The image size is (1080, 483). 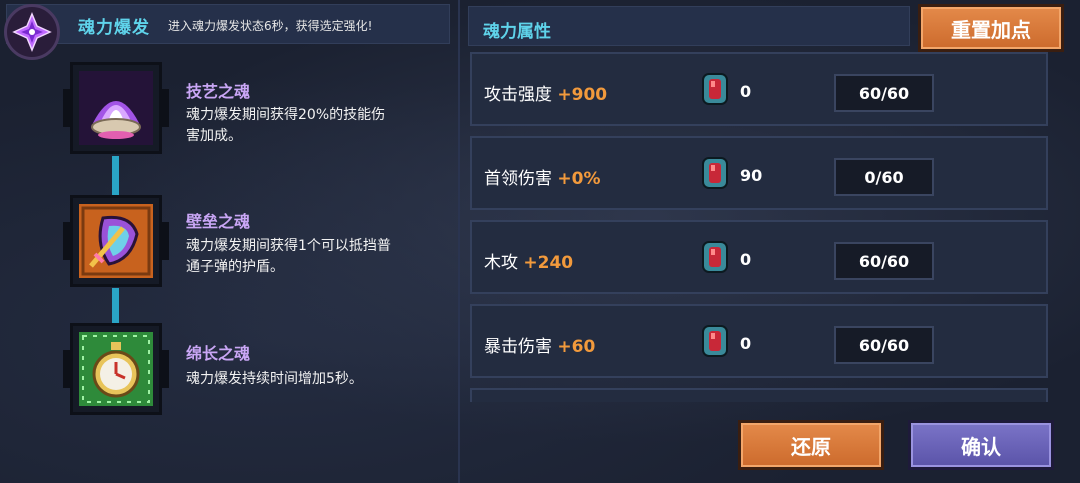 I want to click on burst-description: 进入魂力爆发状态6秒，获得选定强化!, so click(x=270, y=26).